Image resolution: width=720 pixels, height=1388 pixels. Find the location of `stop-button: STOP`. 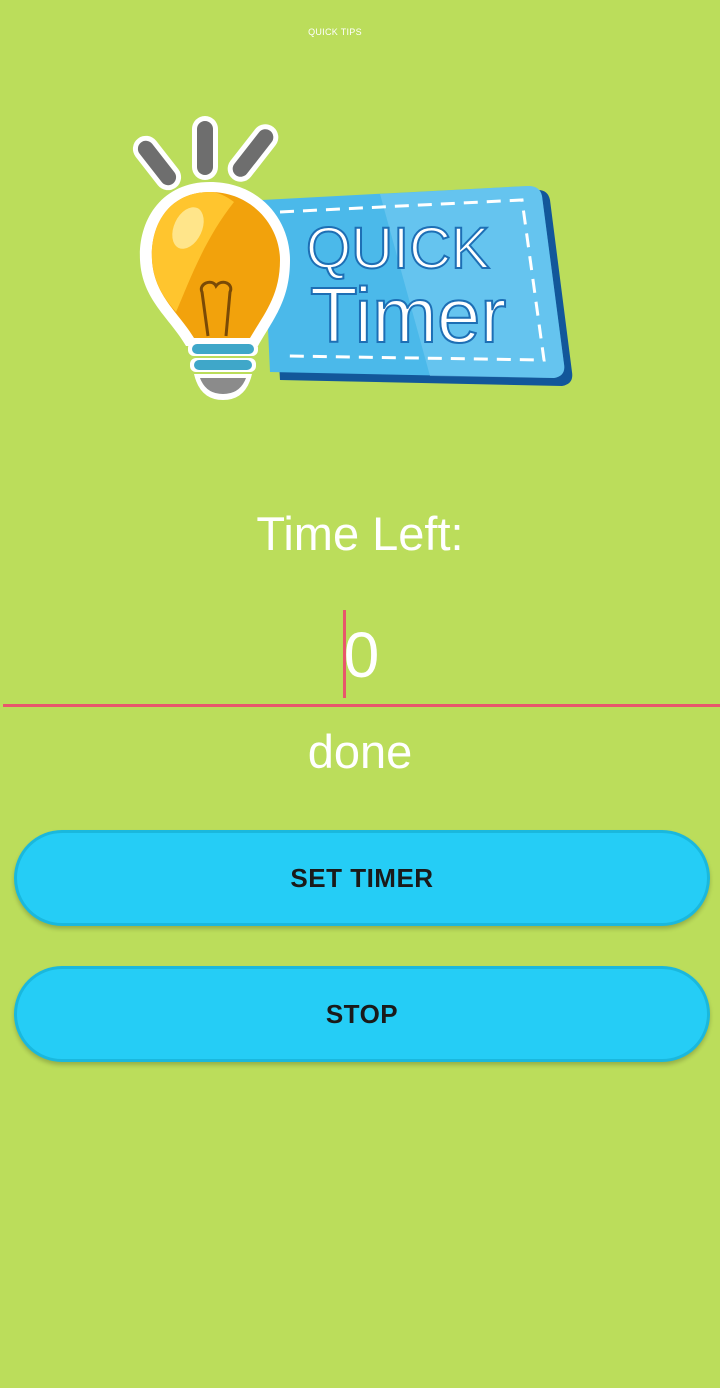

stop-button: STOP is located at coordinates (362, 1014).